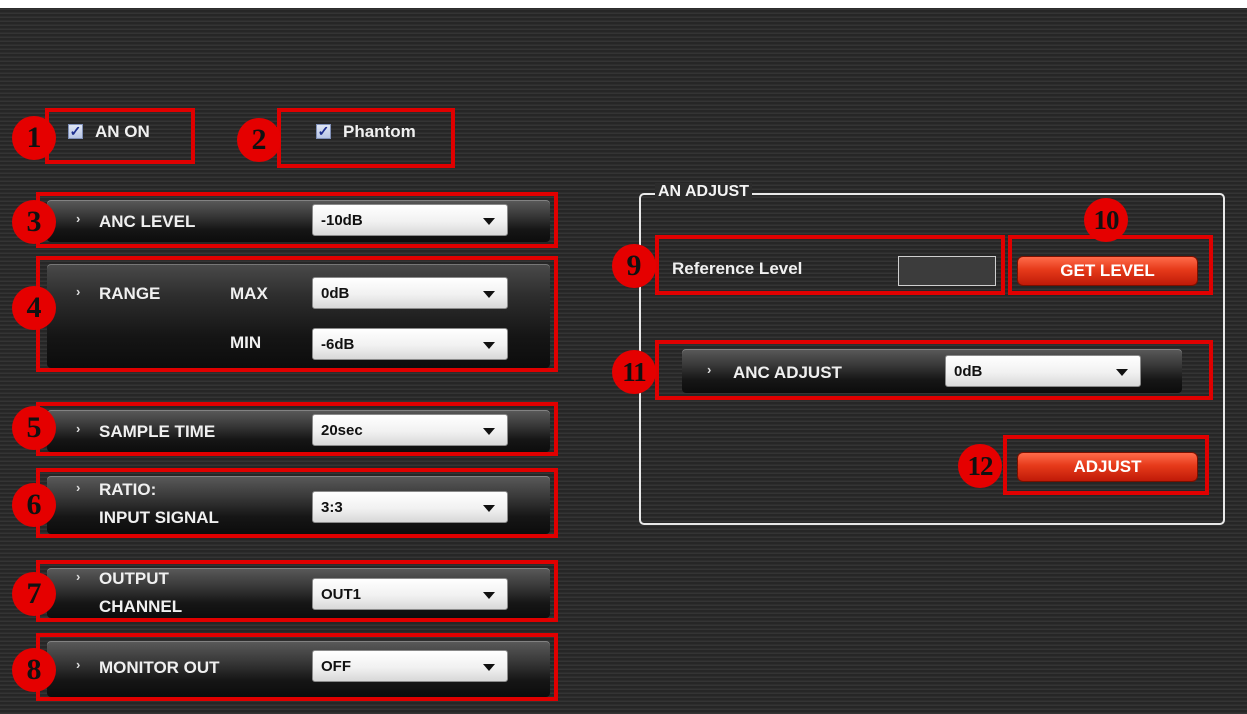 This screenshot has height=714, width=1247. I want to click on range-min-select: -6dB, so click(410, 344).